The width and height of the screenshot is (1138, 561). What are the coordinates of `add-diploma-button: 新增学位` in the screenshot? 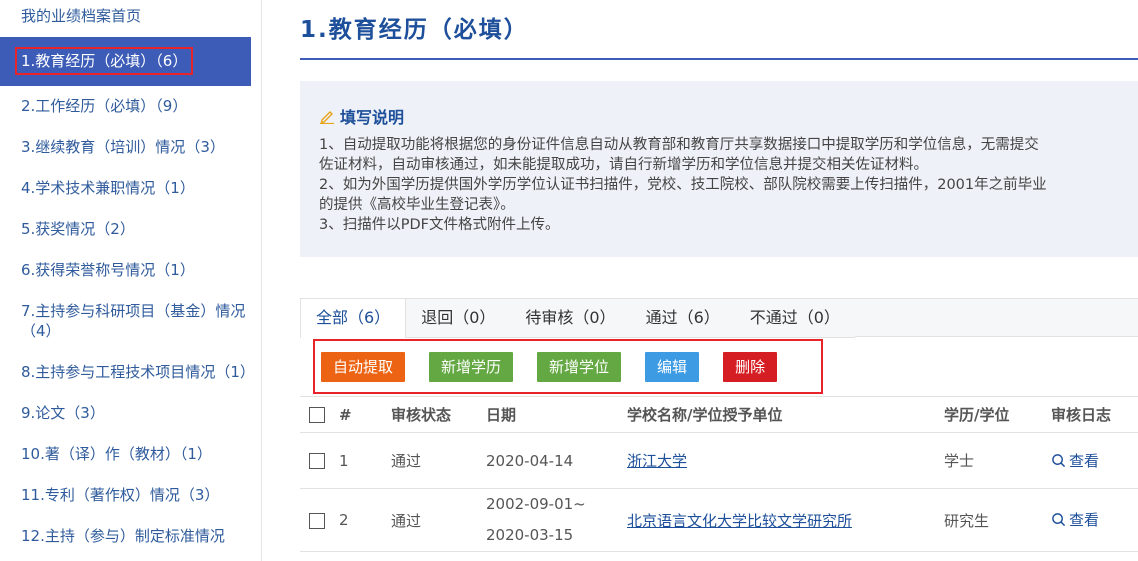 It's located at (579, 366).